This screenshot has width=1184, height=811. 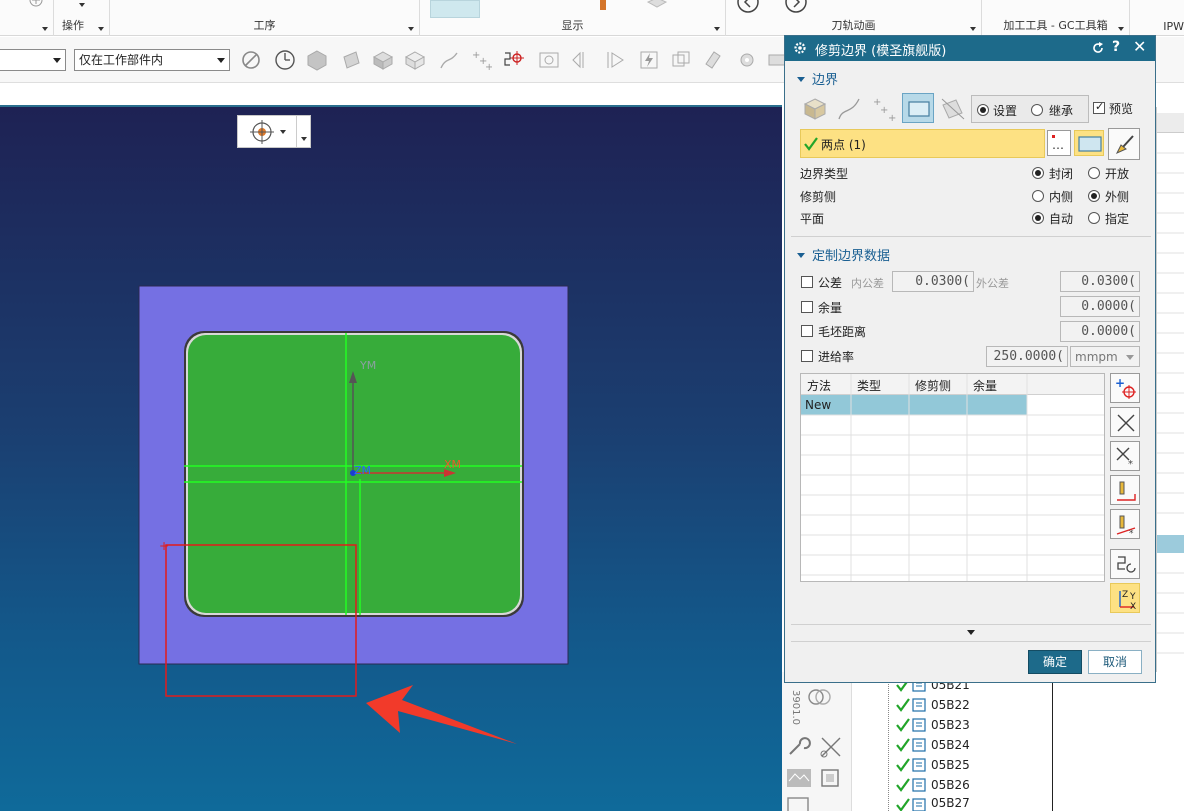 I want to click on snap-target-icon, so click(x=262, y=132).